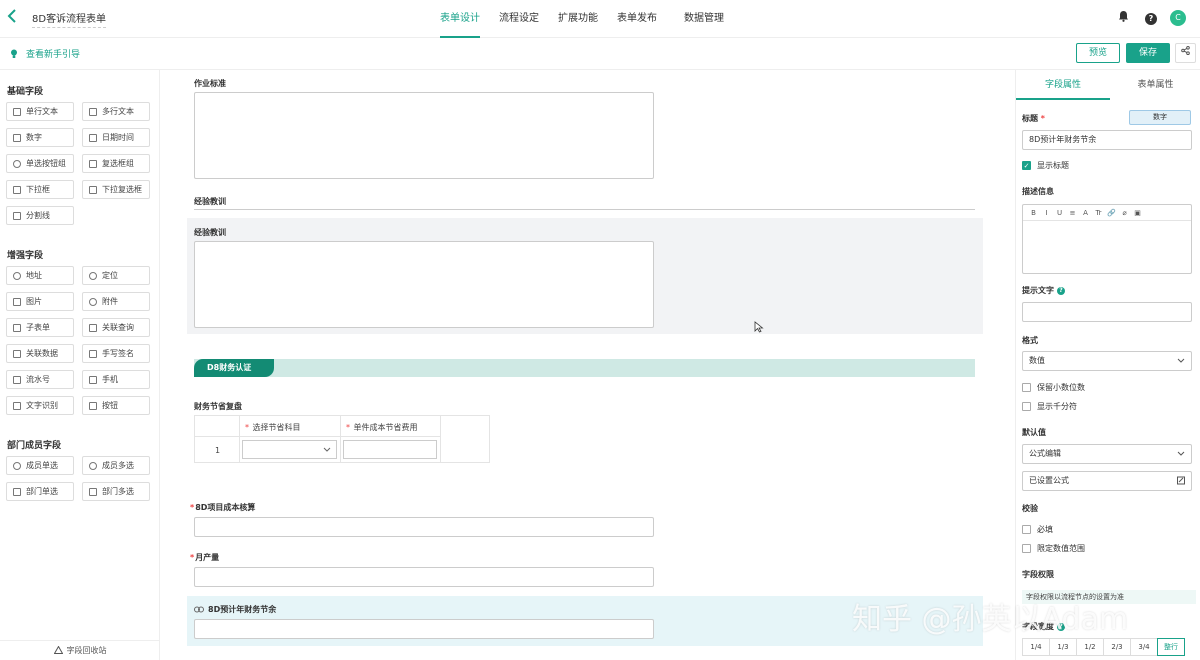  Describe the element at coordinates (40, 189) in the screenshot. I see `field-dropdown: 下拉框` at that location.